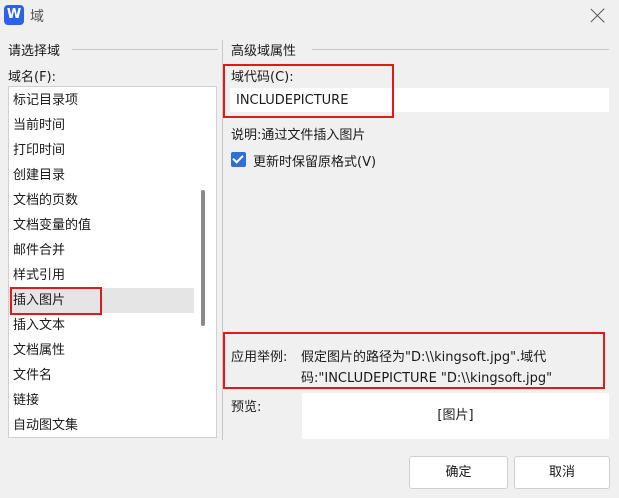 Image resolution: width=619 pixels, height=498 pixels. What do you see at coordinates (314, 160) in the screenshot?
I see `keep-format-label: 更新时保留原格式(V)` at bounding box center [314, 160].